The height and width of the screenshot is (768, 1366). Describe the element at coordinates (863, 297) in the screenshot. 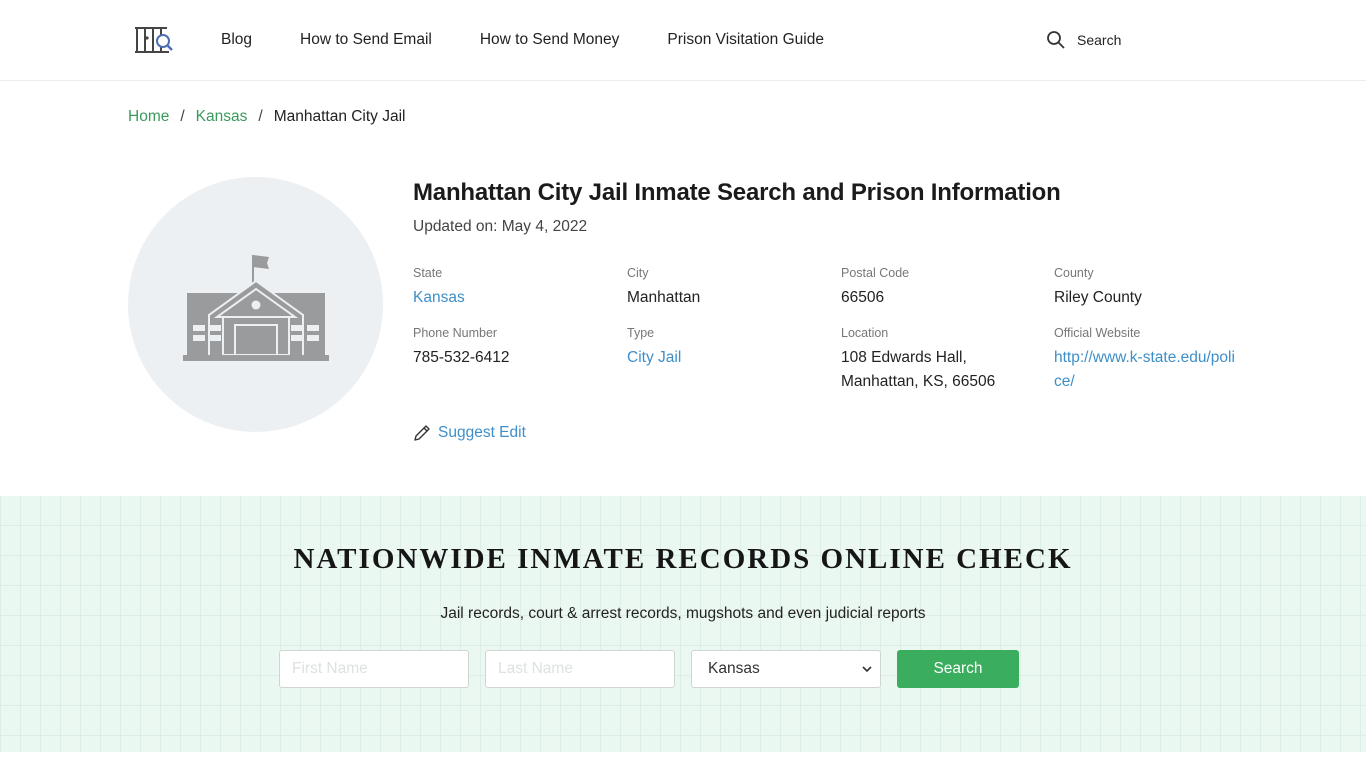

I see `postal-code-value: 66506` at that location.